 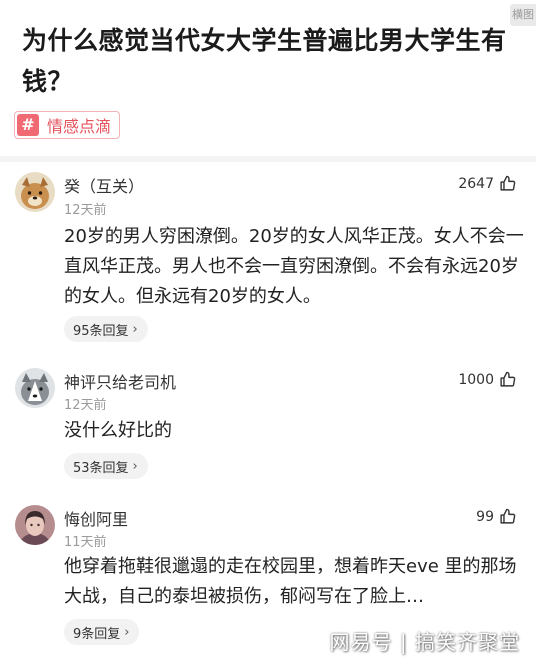 What do you see at coordinates (118, 430) in the screenshot?
I see `comment-text: 没什么好比的` at bounding box center [118, 430].